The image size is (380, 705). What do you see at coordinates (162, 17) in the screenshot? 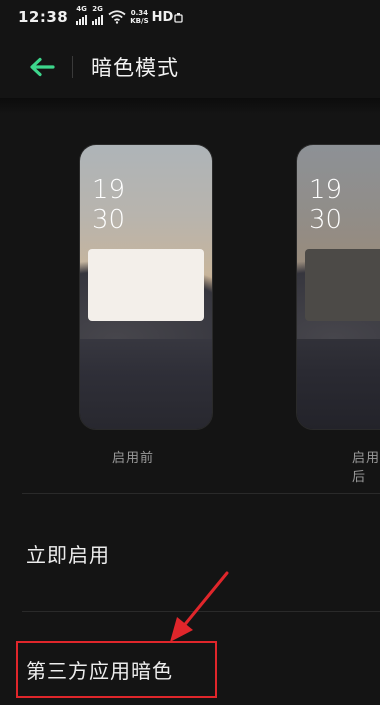
I see `hd-indicator: HD` at bounding box center [162, 17].